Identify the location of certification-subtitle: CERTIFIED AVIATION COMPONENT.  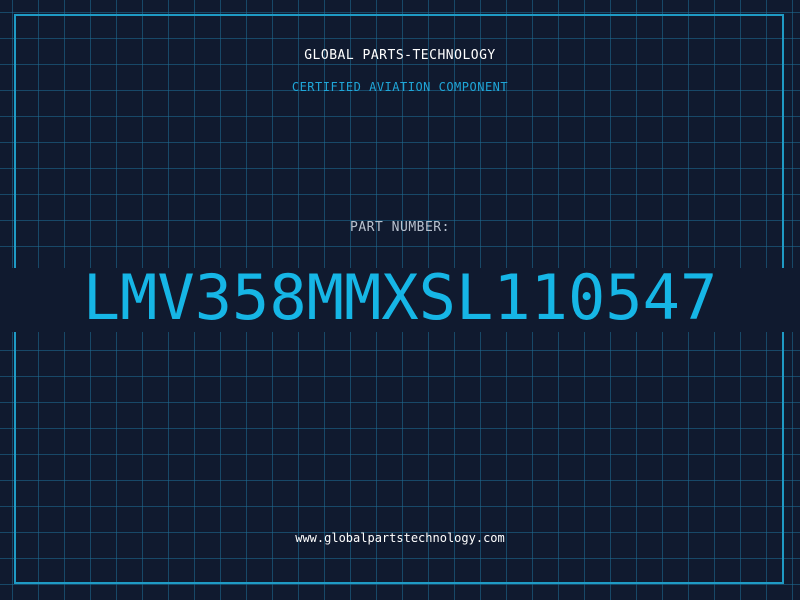
(400, 87).